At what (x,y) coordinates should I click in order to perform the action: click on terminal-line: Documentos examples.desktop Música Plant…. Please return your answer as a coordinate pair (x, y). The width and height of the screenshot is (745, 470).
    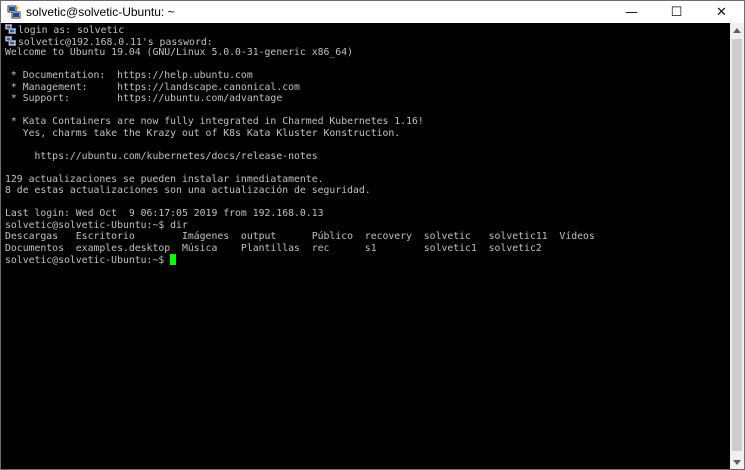
    Looking at the image, I should click on (300, 249).